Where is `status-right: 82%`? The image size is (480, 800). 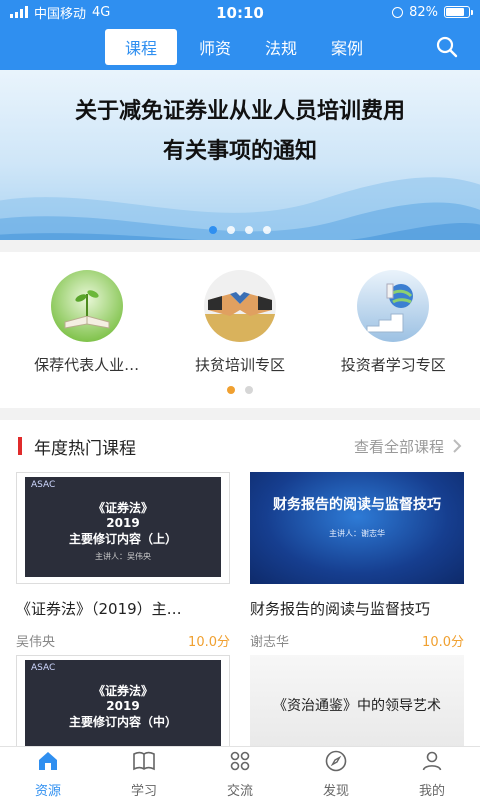 status-right: 82% is located at coordinates (432, 12).